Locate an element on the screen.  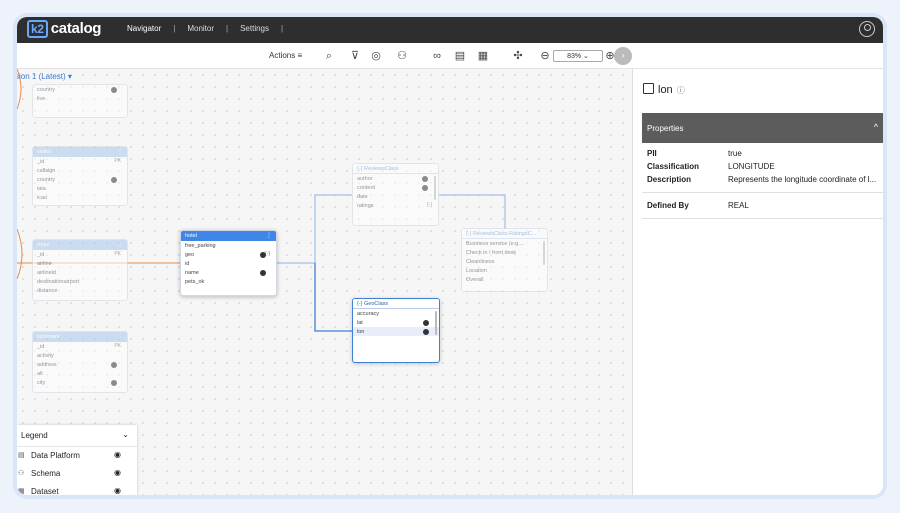
collapse-panel-button: › is located at coordinates (623, 56).